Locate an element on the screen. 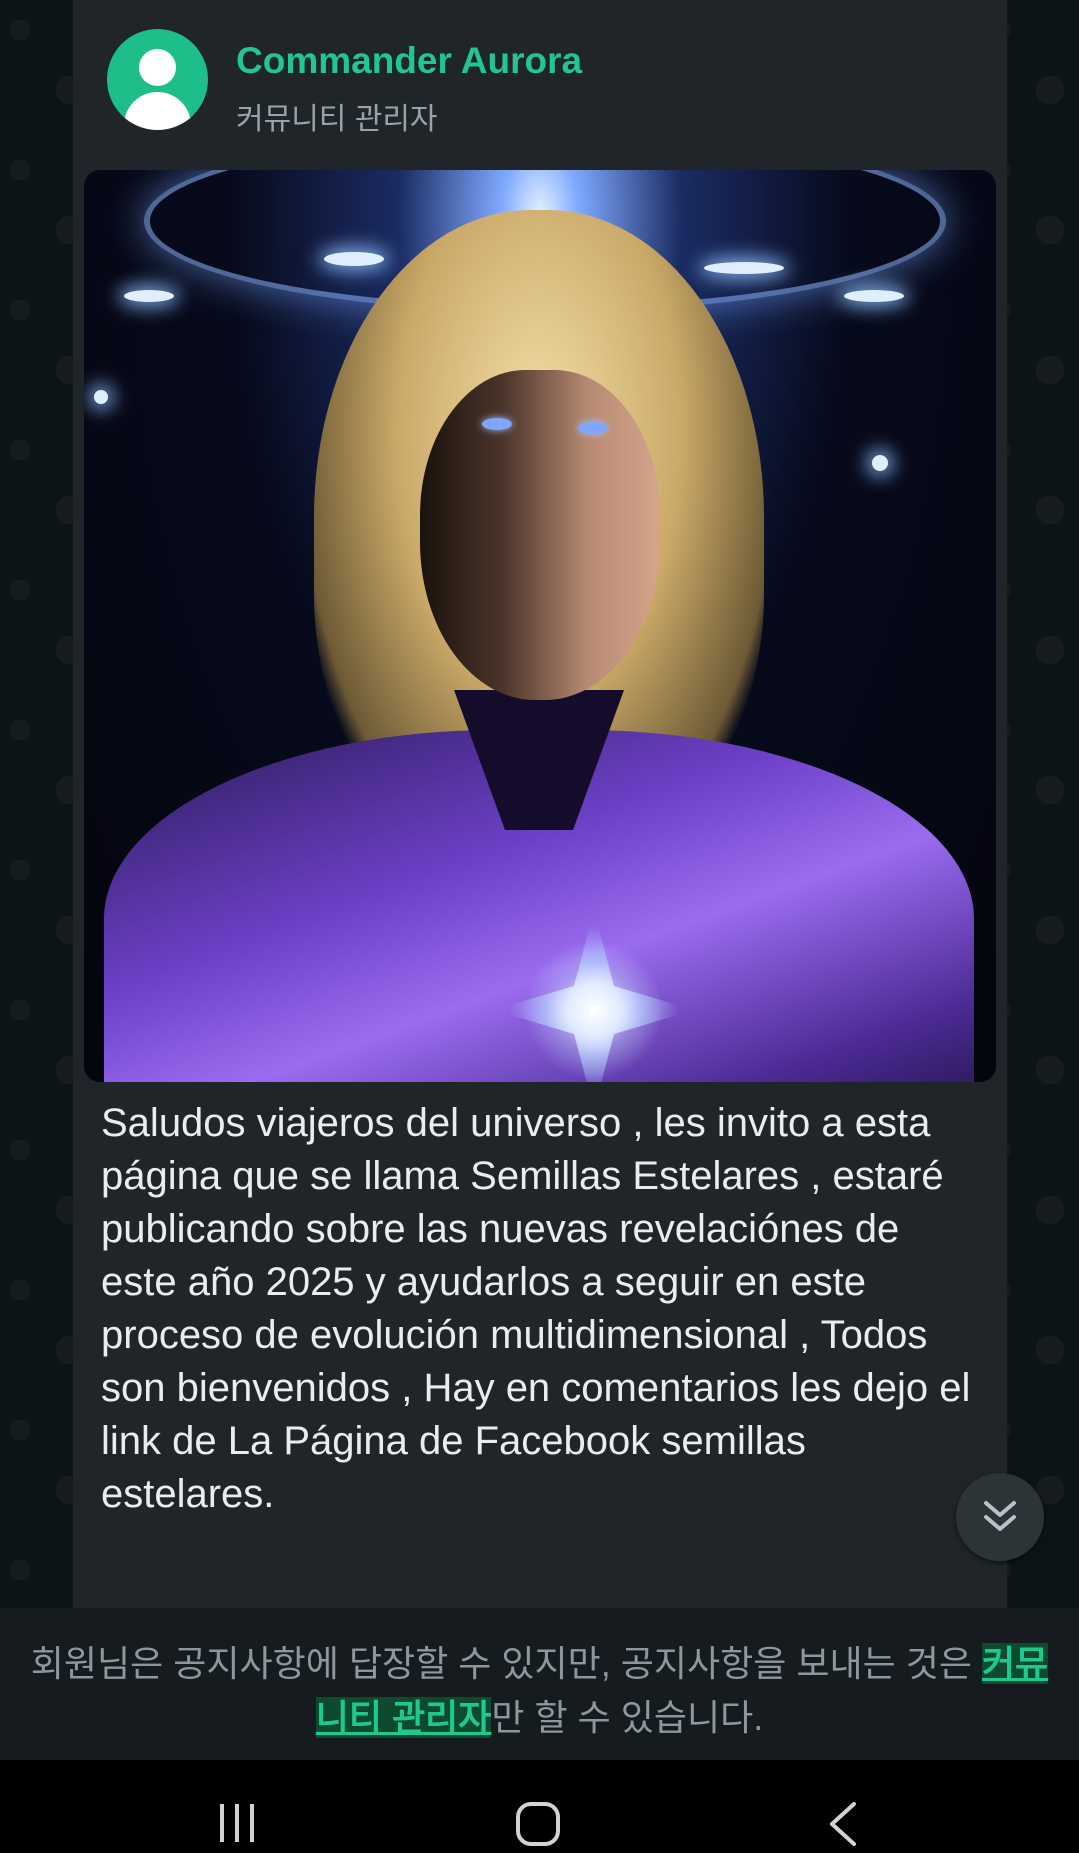 The width and height of the screenshot is (1079, 1853). sender-avatar-icon is located at coordinates (157, 79).